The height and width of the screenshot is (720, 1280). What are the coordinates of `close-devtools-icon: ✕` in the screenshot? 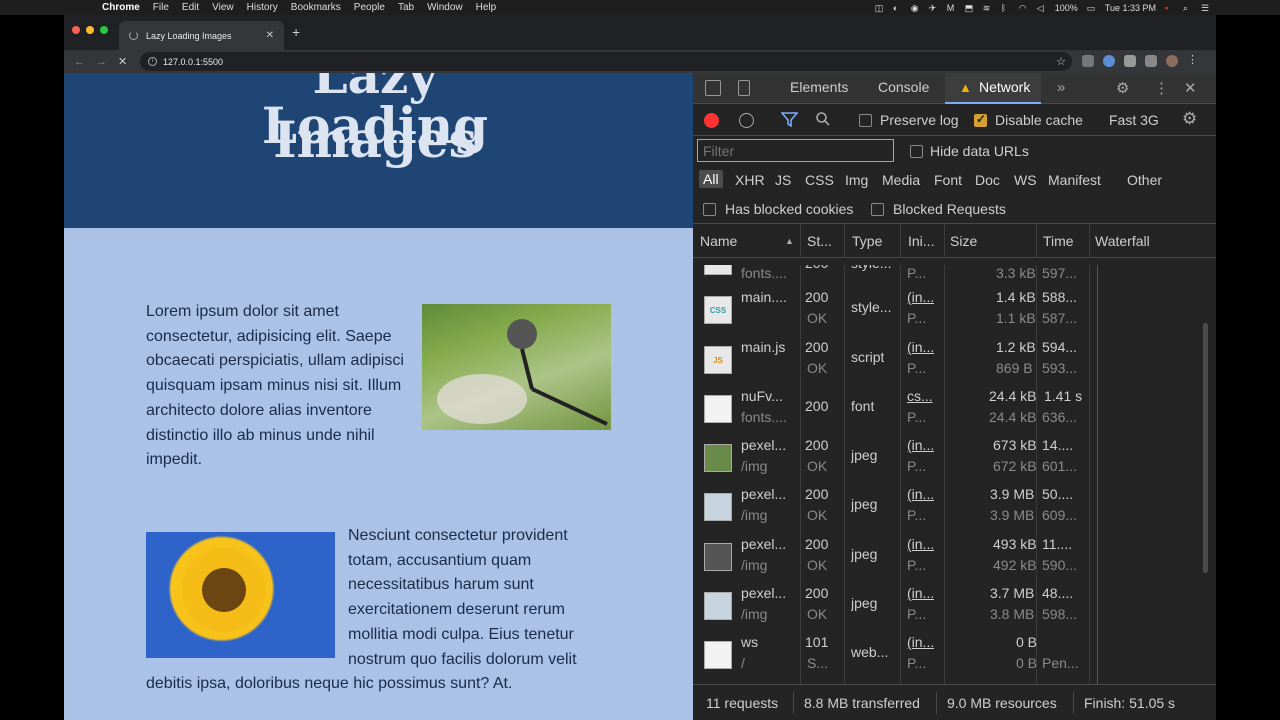 It's located at (1190, 88).